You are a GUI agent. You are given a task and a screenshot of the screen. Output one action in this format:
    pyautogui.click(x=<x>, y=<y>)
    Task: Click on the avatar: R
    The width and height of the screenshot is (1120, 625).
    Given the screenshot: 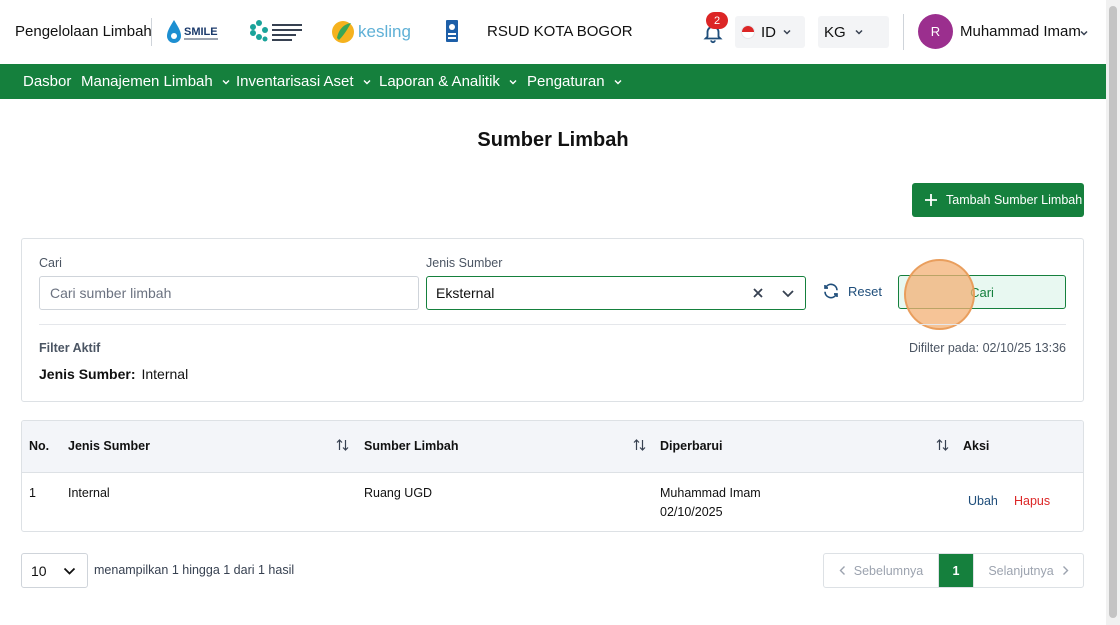 What is the action you would take?
    pyautogui.click(x=935, y=31)
    